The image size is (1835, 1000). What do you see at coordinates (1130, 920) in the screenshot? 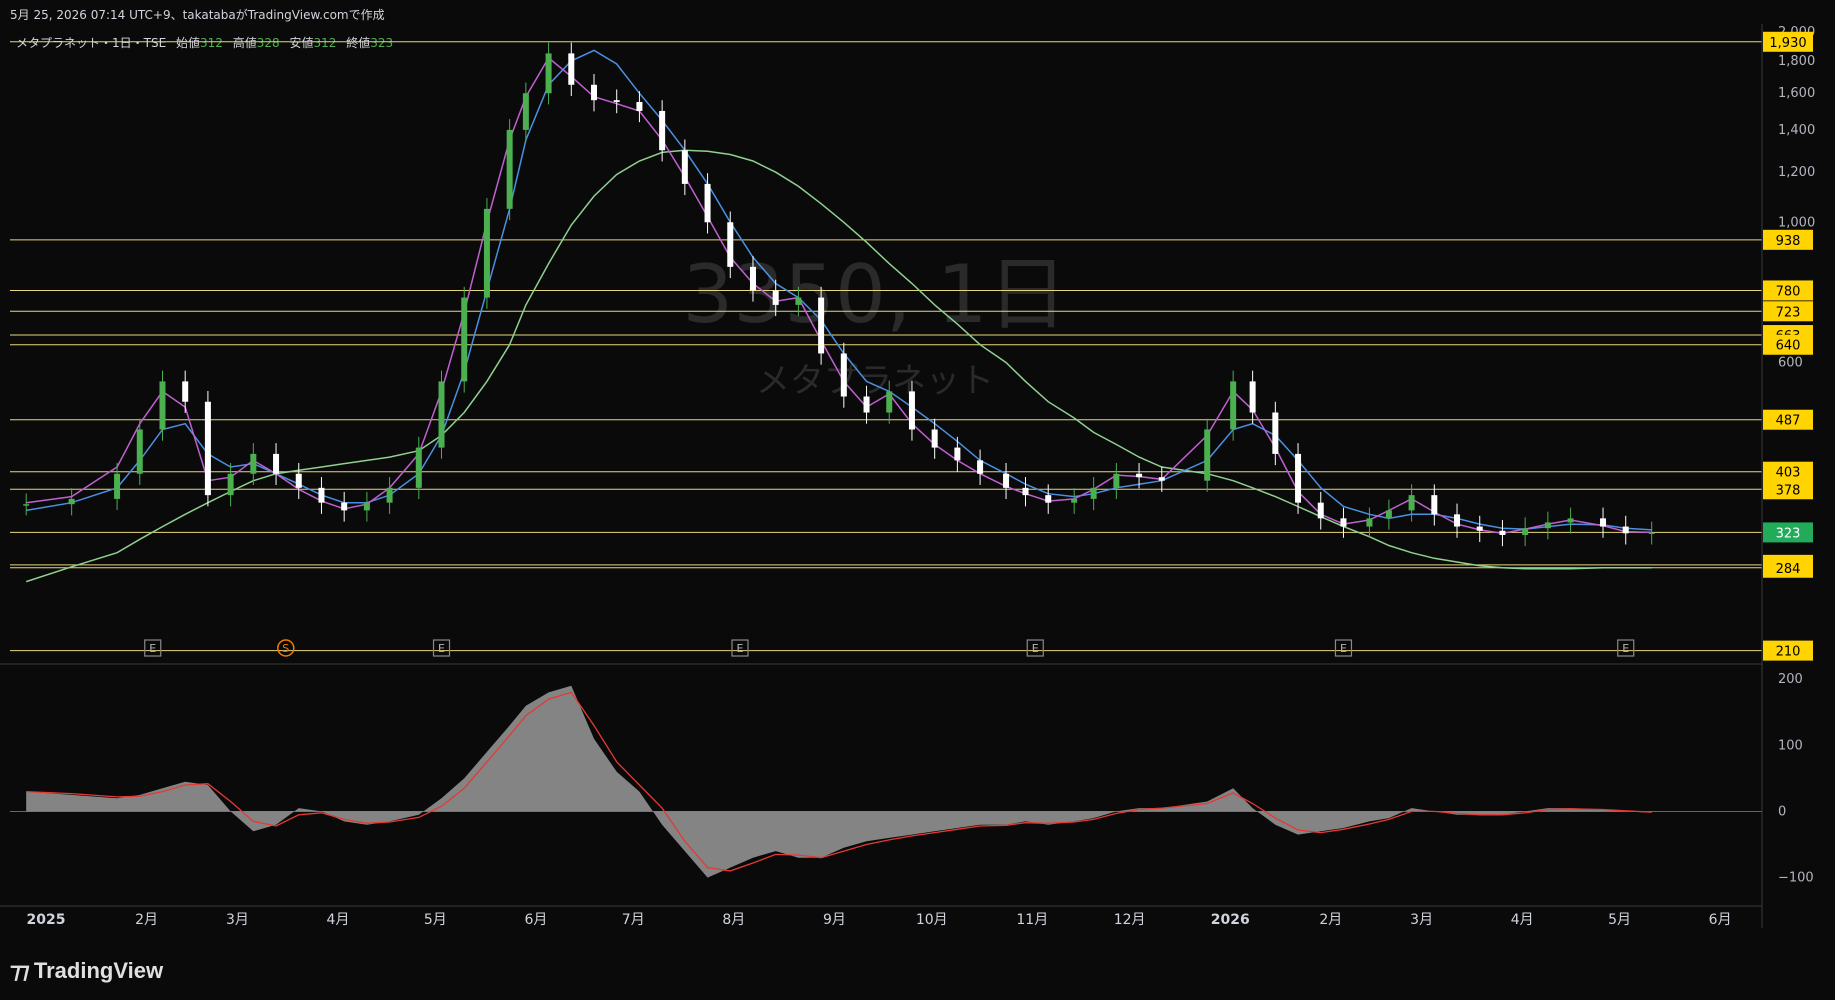
I see `date-tick-label: 12月` at bounding box center [1130, 920].